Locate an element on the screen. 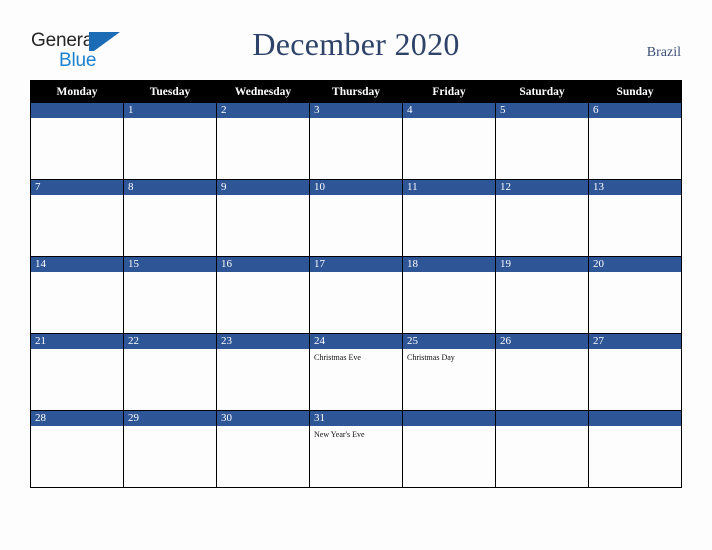 This screenshot has height=550, width=712. calendar-week-row: 7 8 9 10 11 12 13 is located at coordinates (356, 218).